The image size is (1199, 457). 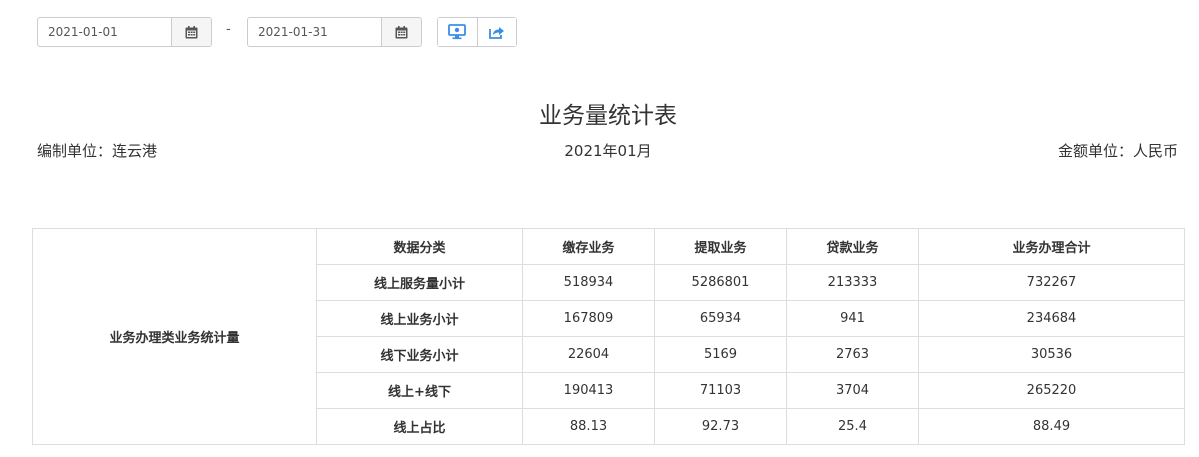 What do you see at coordinates (852, 282) in the screenshot?
I see `table-cell: 213333` at bounding box center [852, 282].